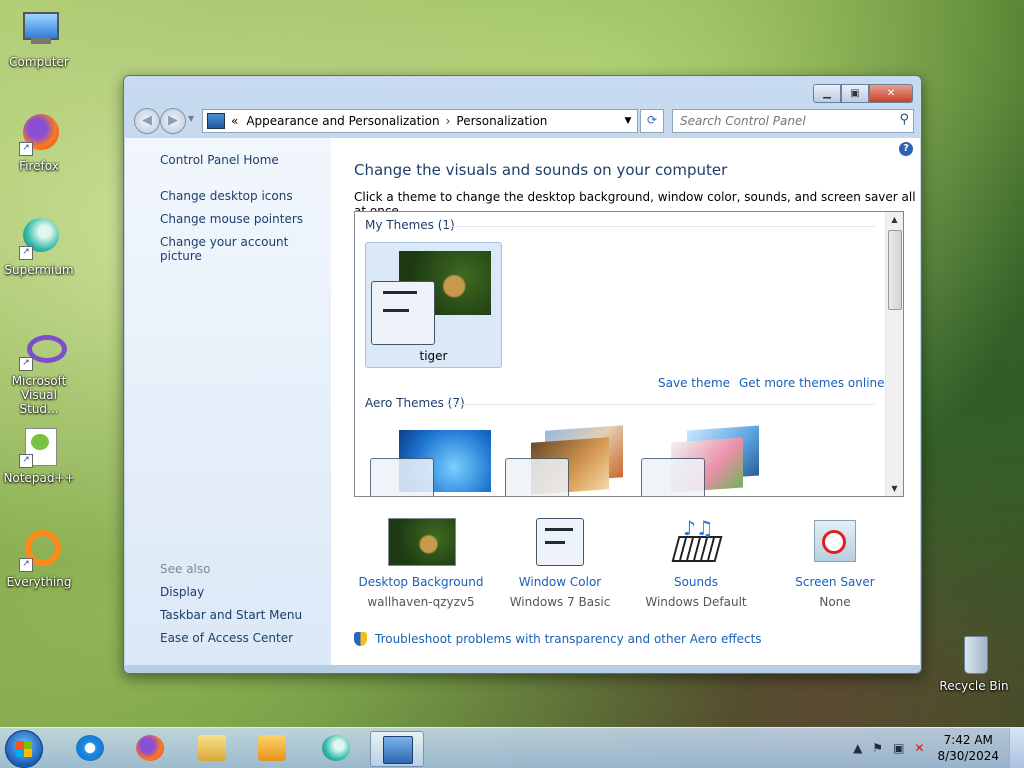 The height and width of the screenshot is (768, 1024). What do you see at coordinates (835, 541) in the screenshot?
I see `screen-saver-icon` at bounding box center [835, 541].